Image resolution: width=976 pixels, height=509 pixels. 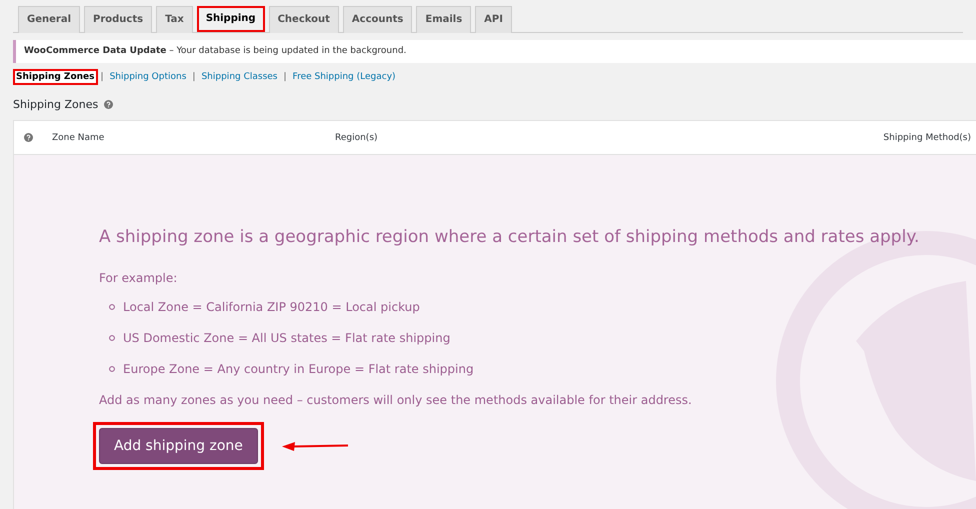 What do you see at coordinates (216, 51) in the screenshot?
I see `notice-message: WooCommerce Data Update – Your database is being updated in the background.` at bounding box center [216, 51].